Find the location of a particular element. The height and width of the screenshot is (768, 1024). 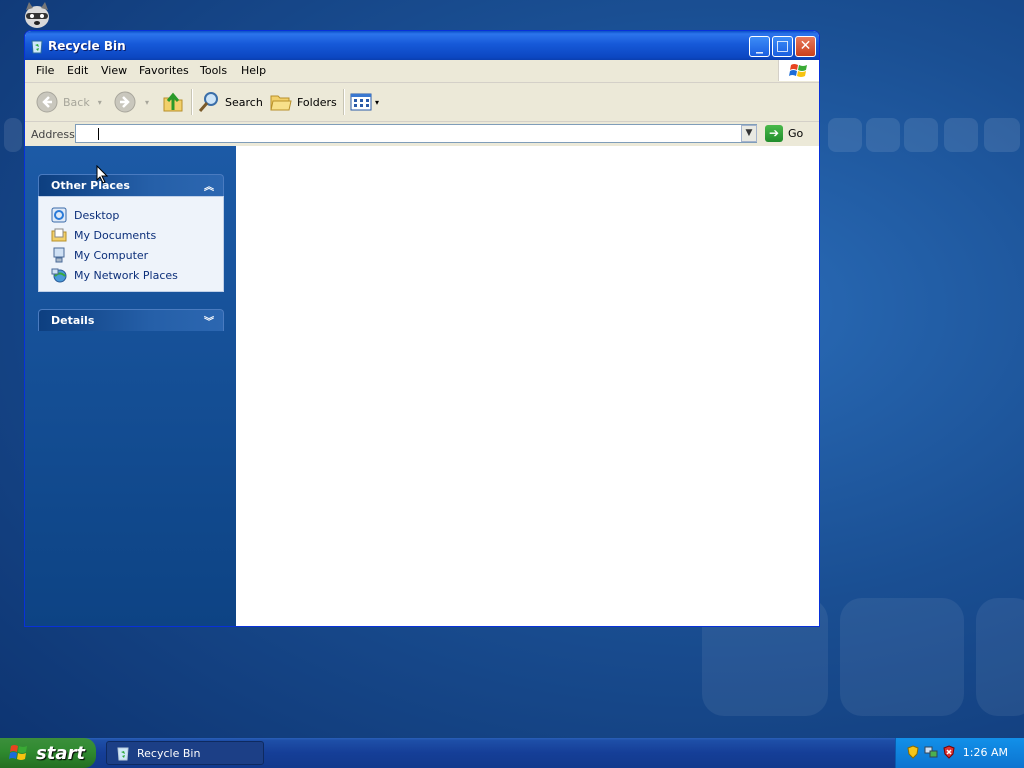

start-button: start is located at coordinates (48, 753).